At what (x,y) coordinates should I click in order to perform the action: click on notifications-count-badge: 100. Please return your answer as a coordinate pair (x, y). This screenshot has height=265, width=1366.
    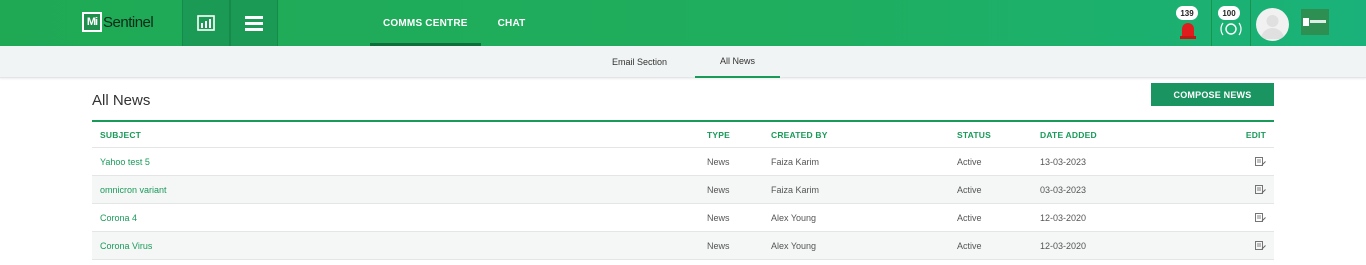
    Looking at the image, I should click on (1229, 13).